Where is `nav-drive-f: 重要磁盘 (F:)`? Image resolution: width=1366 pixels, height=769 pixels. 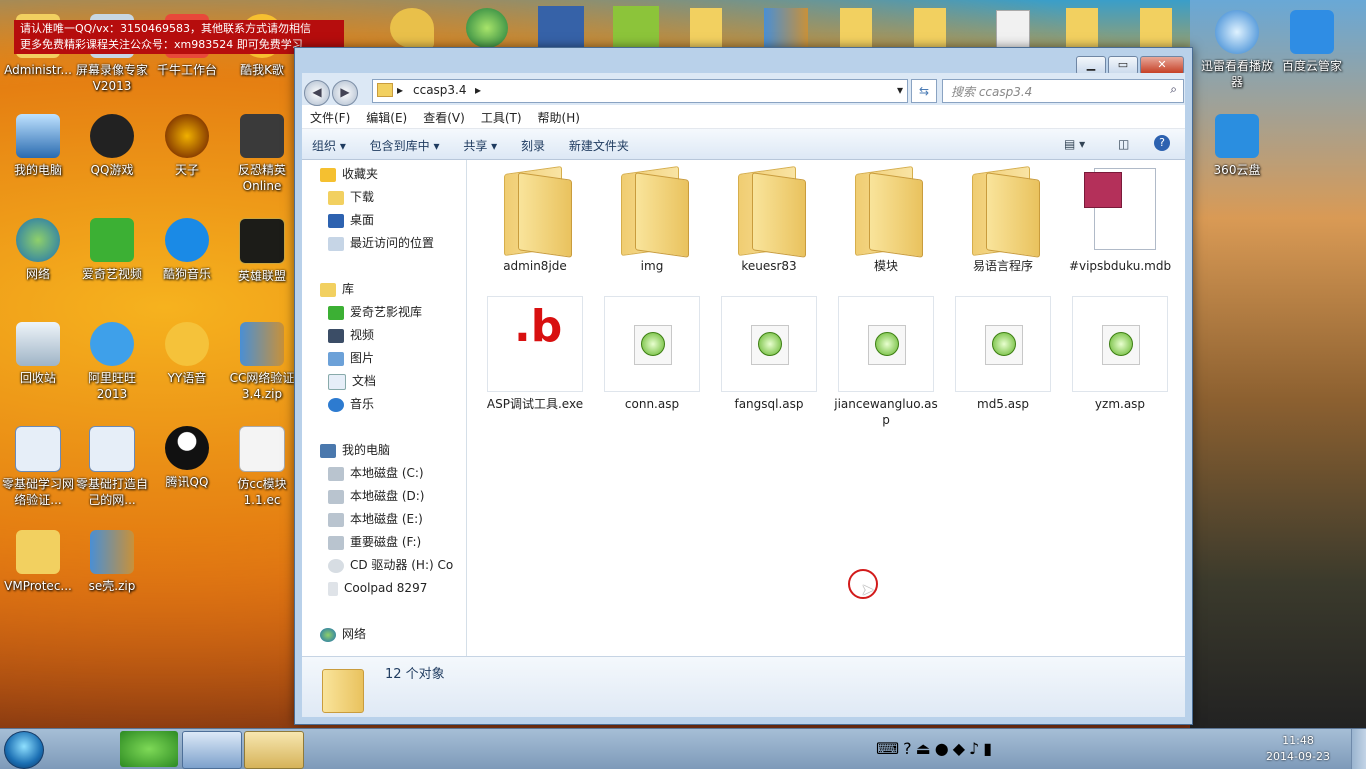
nav-drive-f: 重要磁盘 (F:) is located at coordinates (374, 542).